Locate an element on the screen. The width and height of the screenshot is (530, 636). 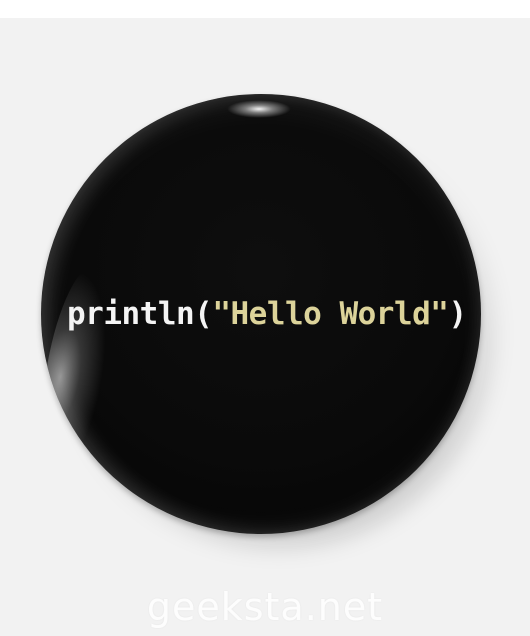
code-text: println("Hello World") is located at coordinates (267, 314).